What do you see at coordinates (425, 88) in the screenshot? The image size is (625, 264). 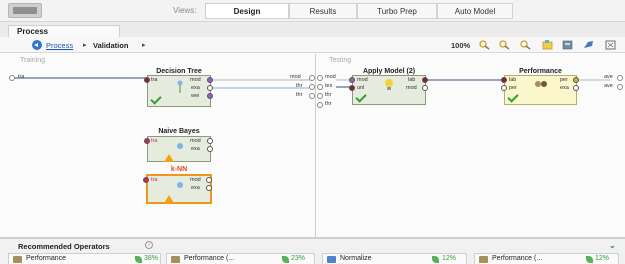 I see `apply-model-port-mod-out` at bounding box center [425, 88].